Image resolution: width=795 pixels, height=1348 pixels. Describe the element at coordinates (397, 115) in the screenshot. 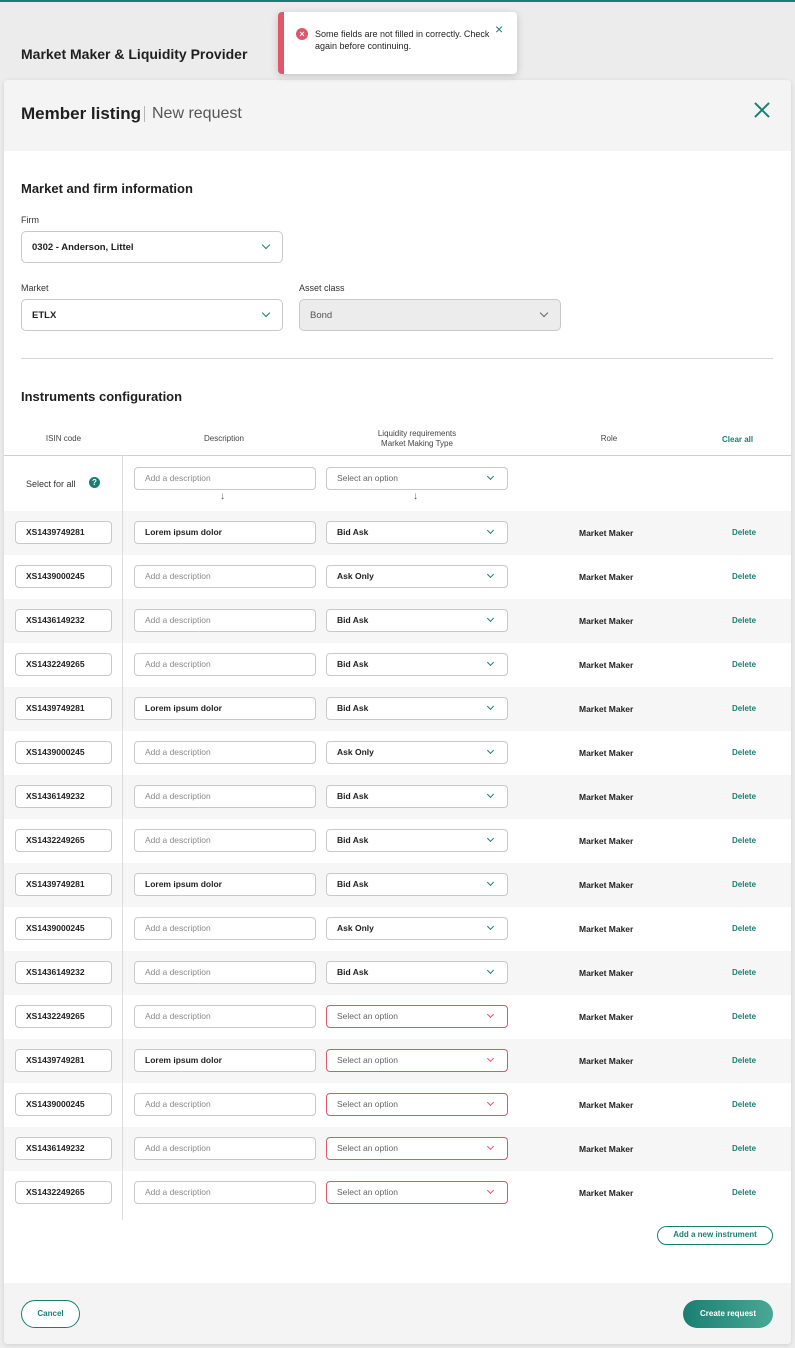

I see `modal-header: Member listing New request` at that location.